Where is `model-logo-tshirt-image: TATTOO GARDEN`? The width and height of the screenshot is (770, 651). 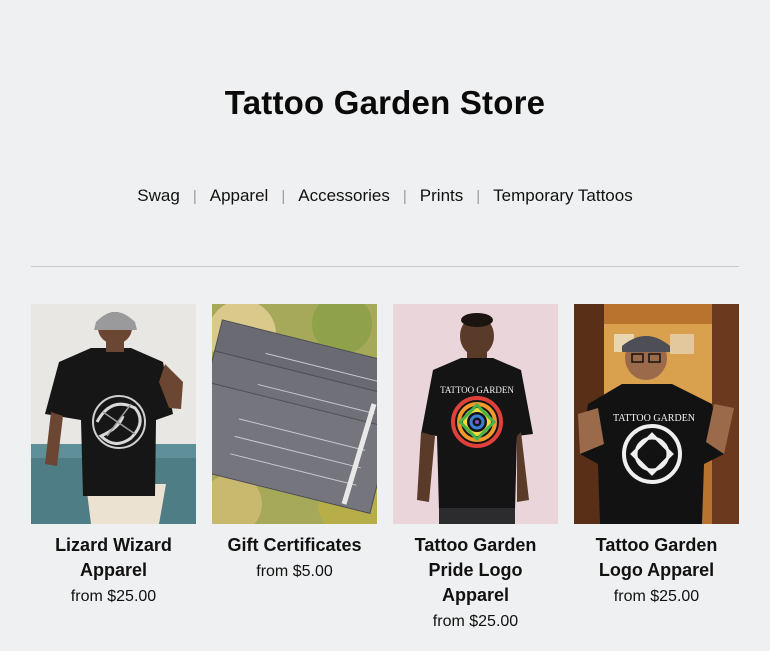 model-logo-tshirt-image: TATTOO GARDEN is located at coordinates (656, 414).